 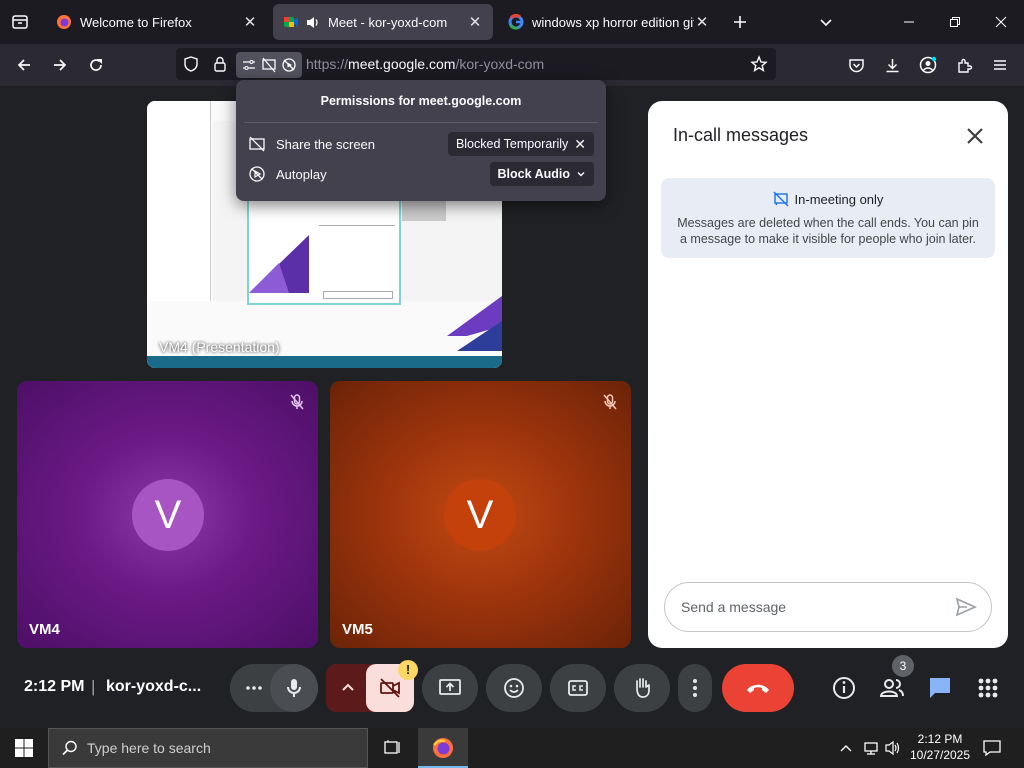 I want to click on participant-tile-vm5: V VM5, so click(x=480, y=514).